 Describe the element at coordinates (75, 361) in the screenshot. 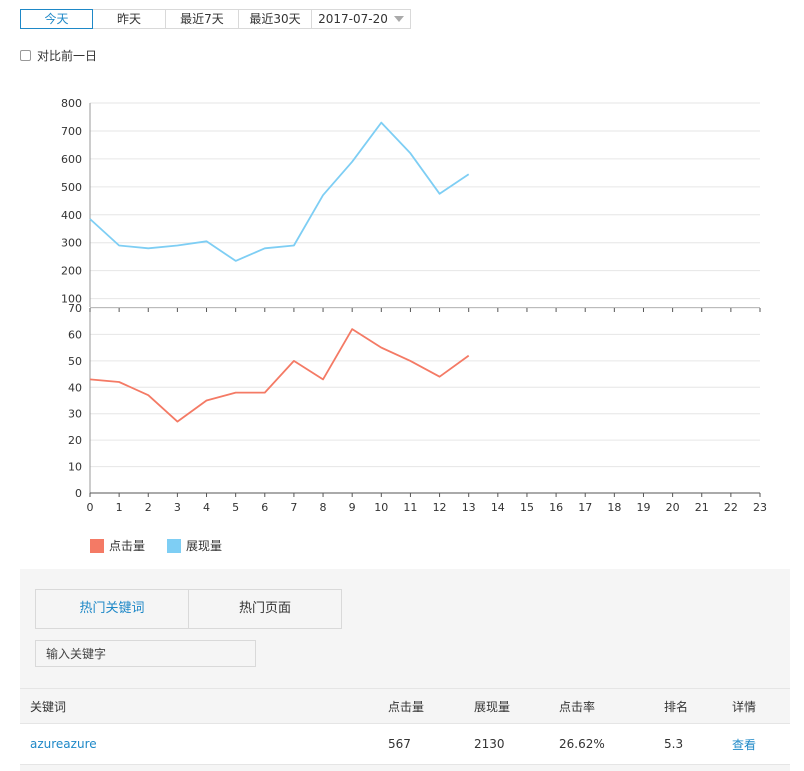

I see `lower-ytick-label-50: 50` at that location.